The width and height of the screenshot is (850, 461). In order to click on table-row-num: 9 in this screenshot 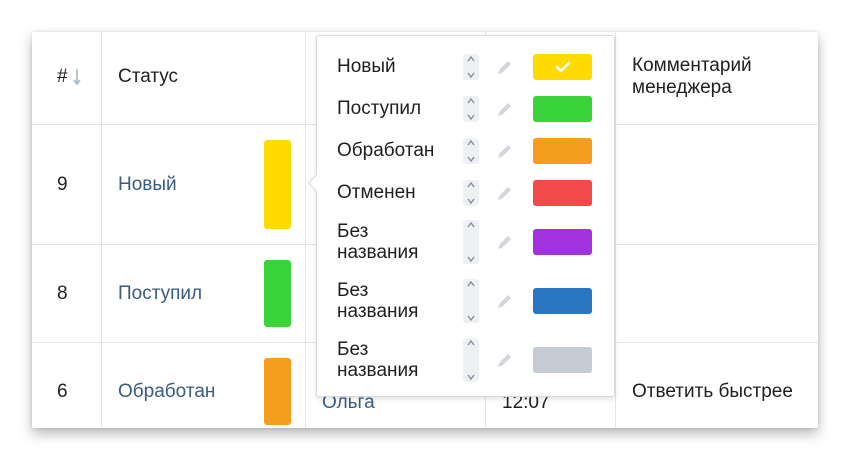, I will do `click(67, 185)`.